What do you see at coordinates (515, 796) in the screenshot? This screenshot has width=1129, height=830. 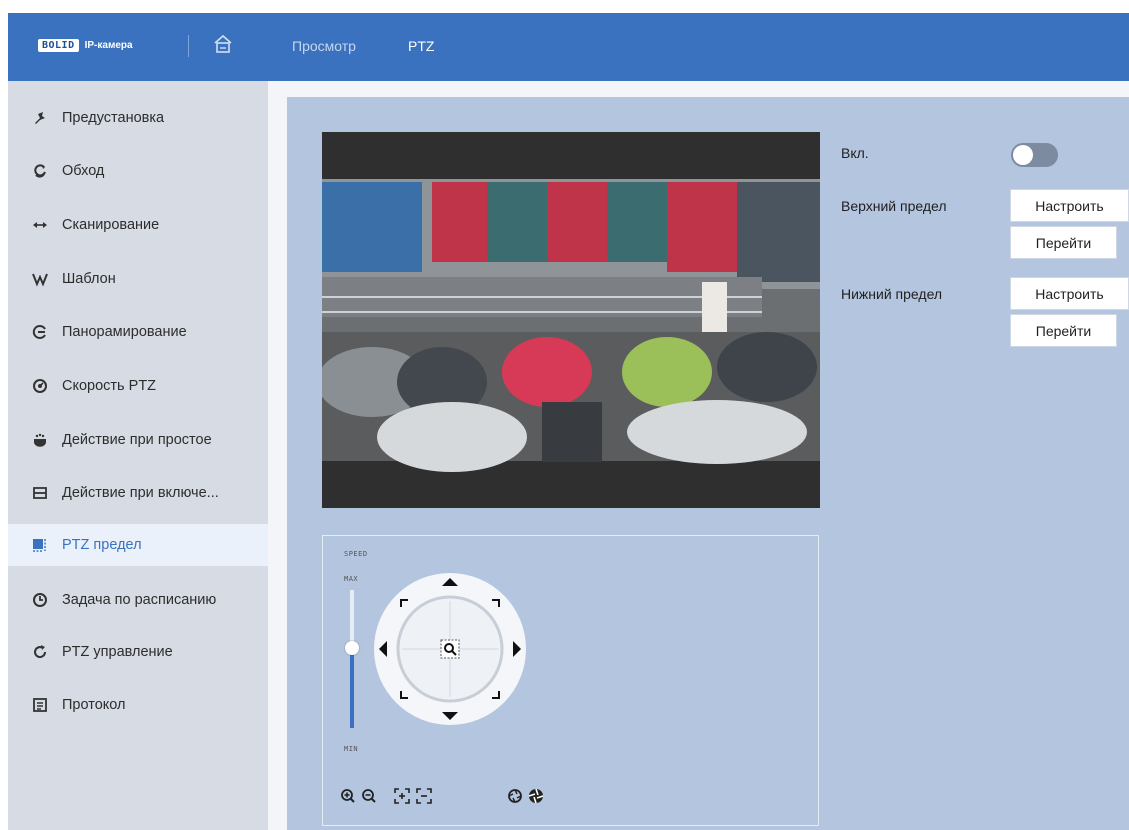 I see `iris-open-icon` at bounding box center [515, 796].